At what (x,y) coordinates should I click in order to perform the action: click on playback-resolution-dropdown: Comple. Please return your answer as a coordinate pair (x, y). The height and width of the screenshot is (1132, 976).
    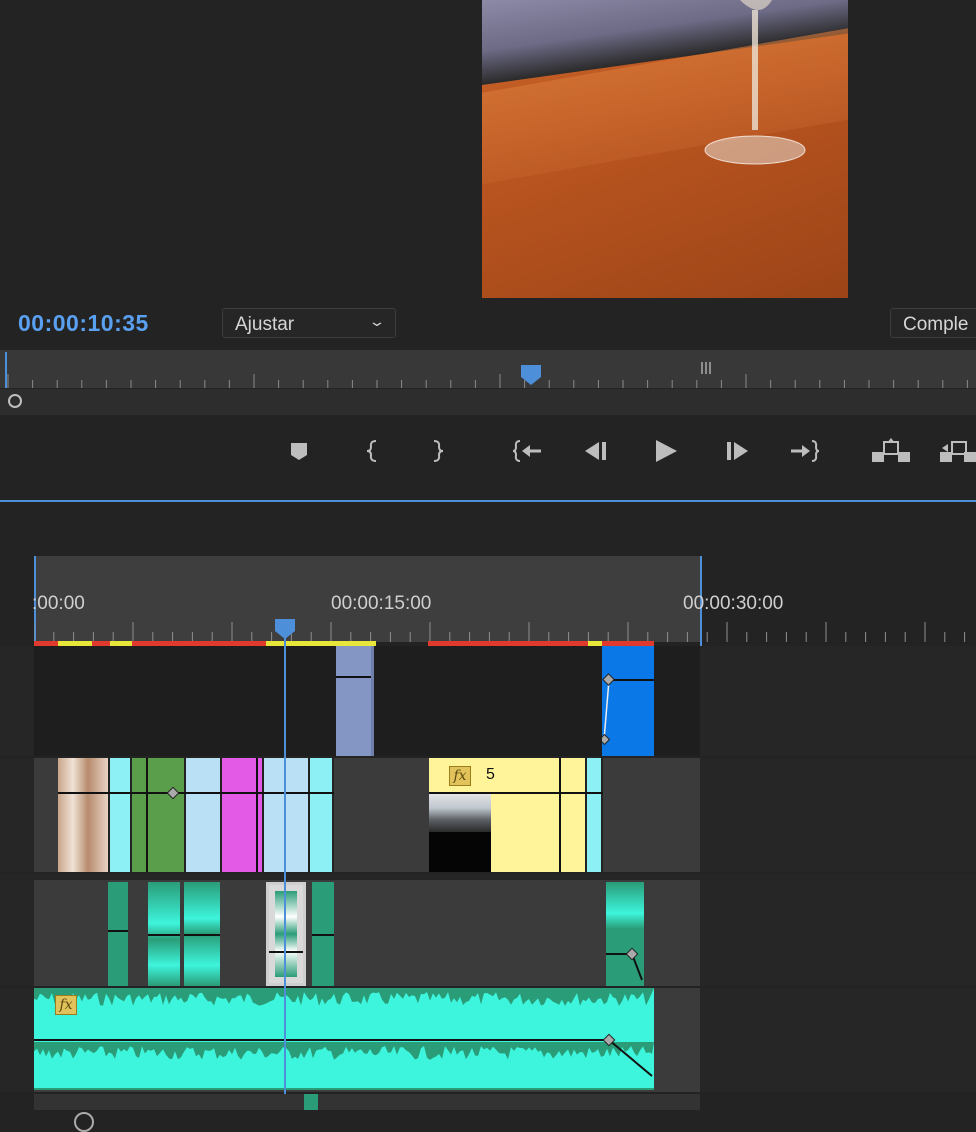
    Looking at the image, I should click on (933, 323).